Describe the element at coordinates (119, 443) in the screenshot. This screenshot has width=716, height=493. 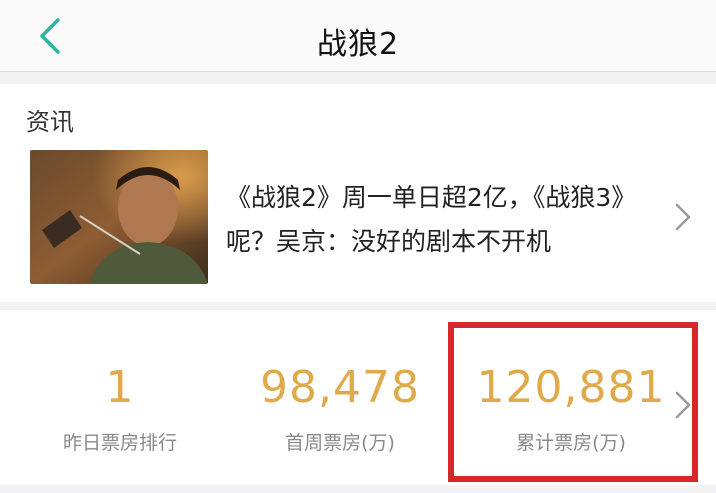
I see `stat-label: 昨日票房排行` at that location.